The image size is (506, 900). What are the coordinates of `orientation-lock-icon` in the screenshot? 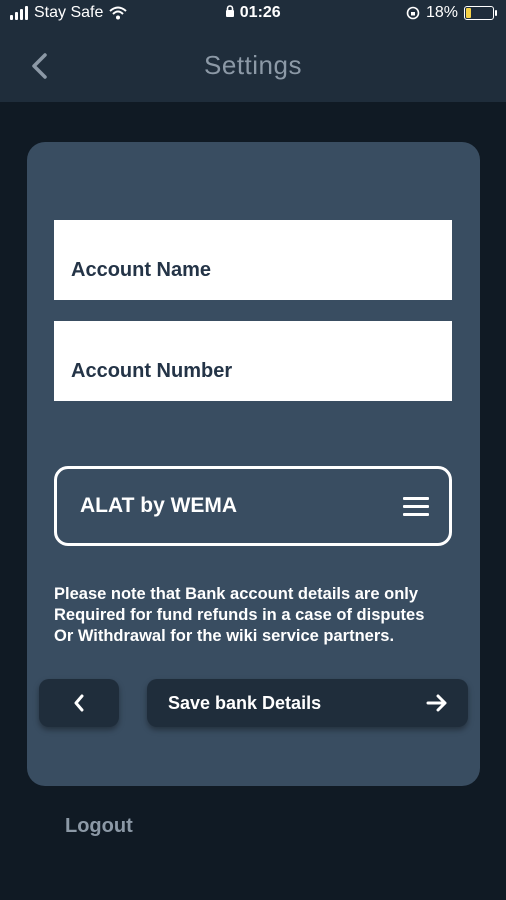 It's located at (413, 13).